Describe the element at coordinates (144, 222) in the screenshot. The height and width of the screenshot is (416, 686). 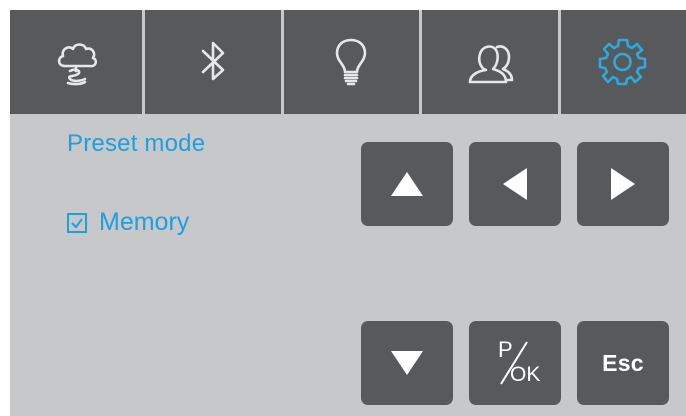
I see `memory-label: Memory` at that location.